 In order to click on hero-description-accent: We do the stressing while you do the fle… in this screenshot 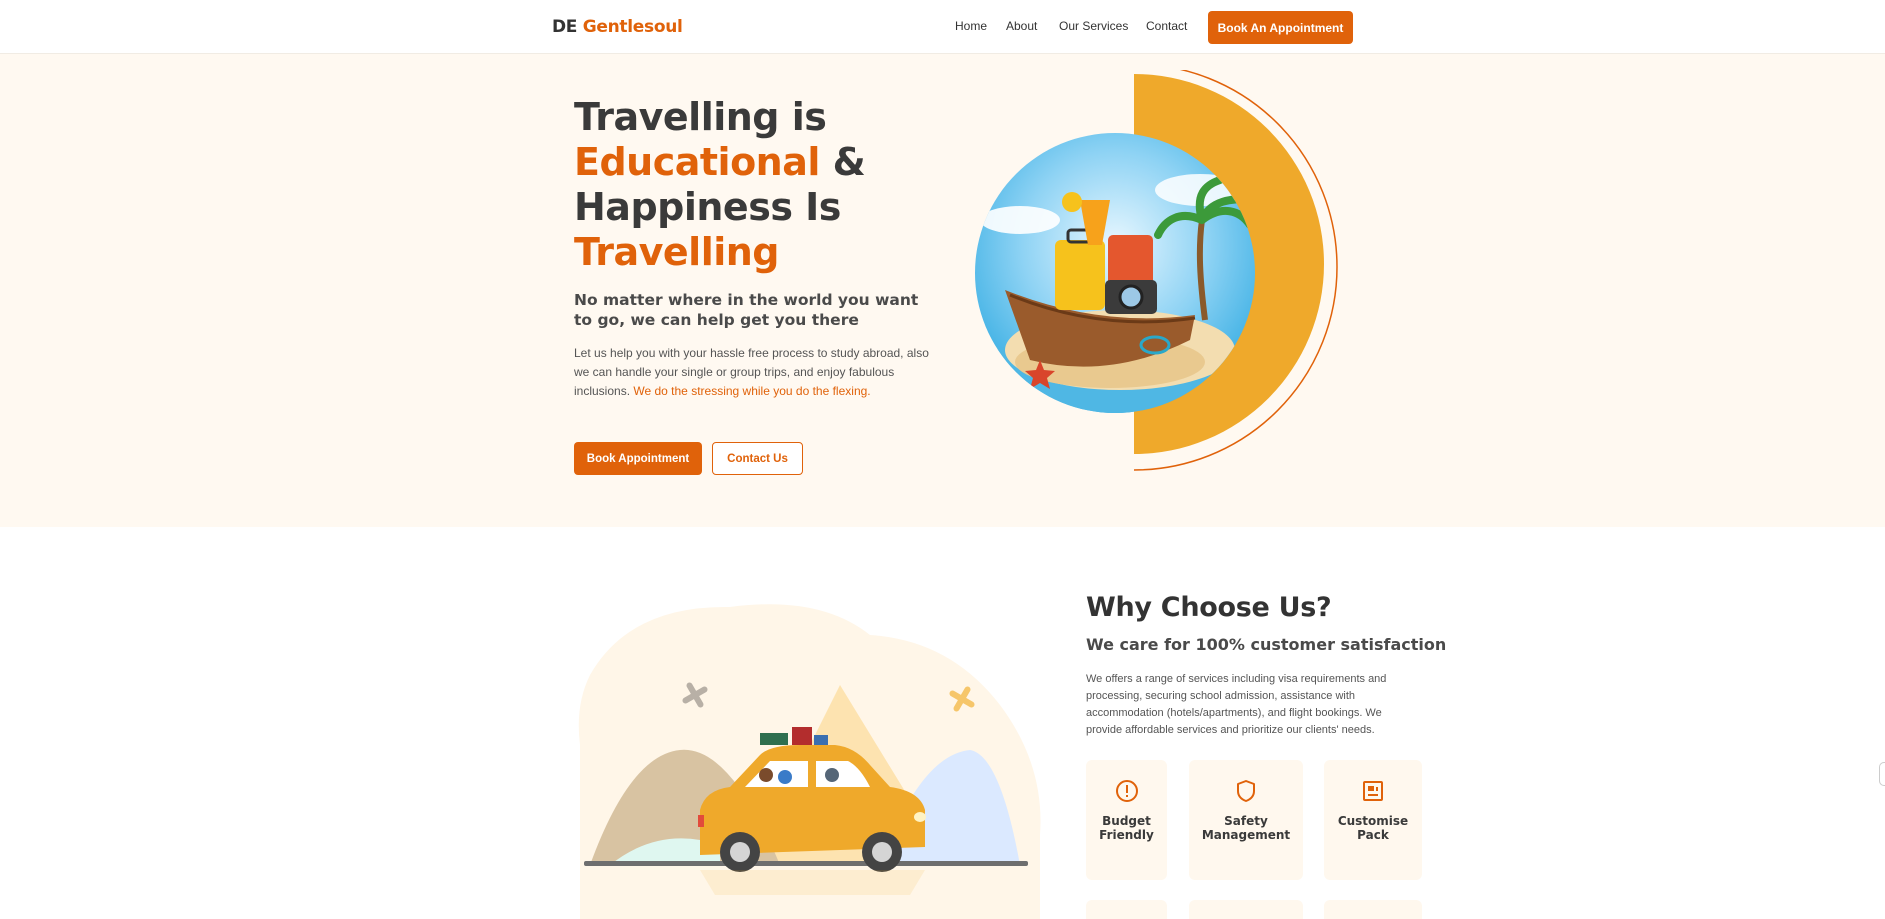, I will do `click(752, 391)`.